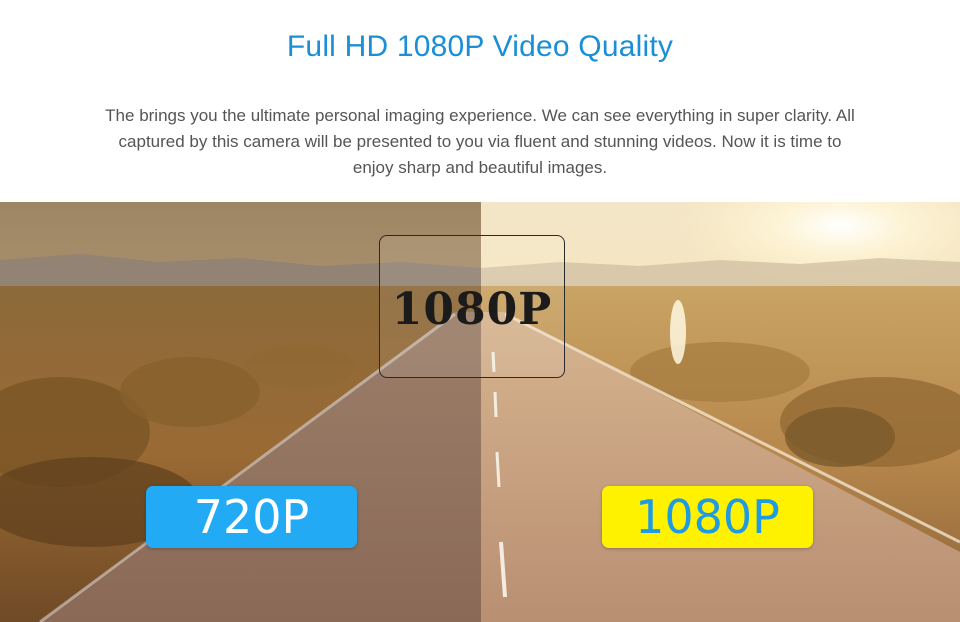 The width and height of the screenshot is (960, 622). I want to click on center-resolution-label: 1080P, so click(472, 309).